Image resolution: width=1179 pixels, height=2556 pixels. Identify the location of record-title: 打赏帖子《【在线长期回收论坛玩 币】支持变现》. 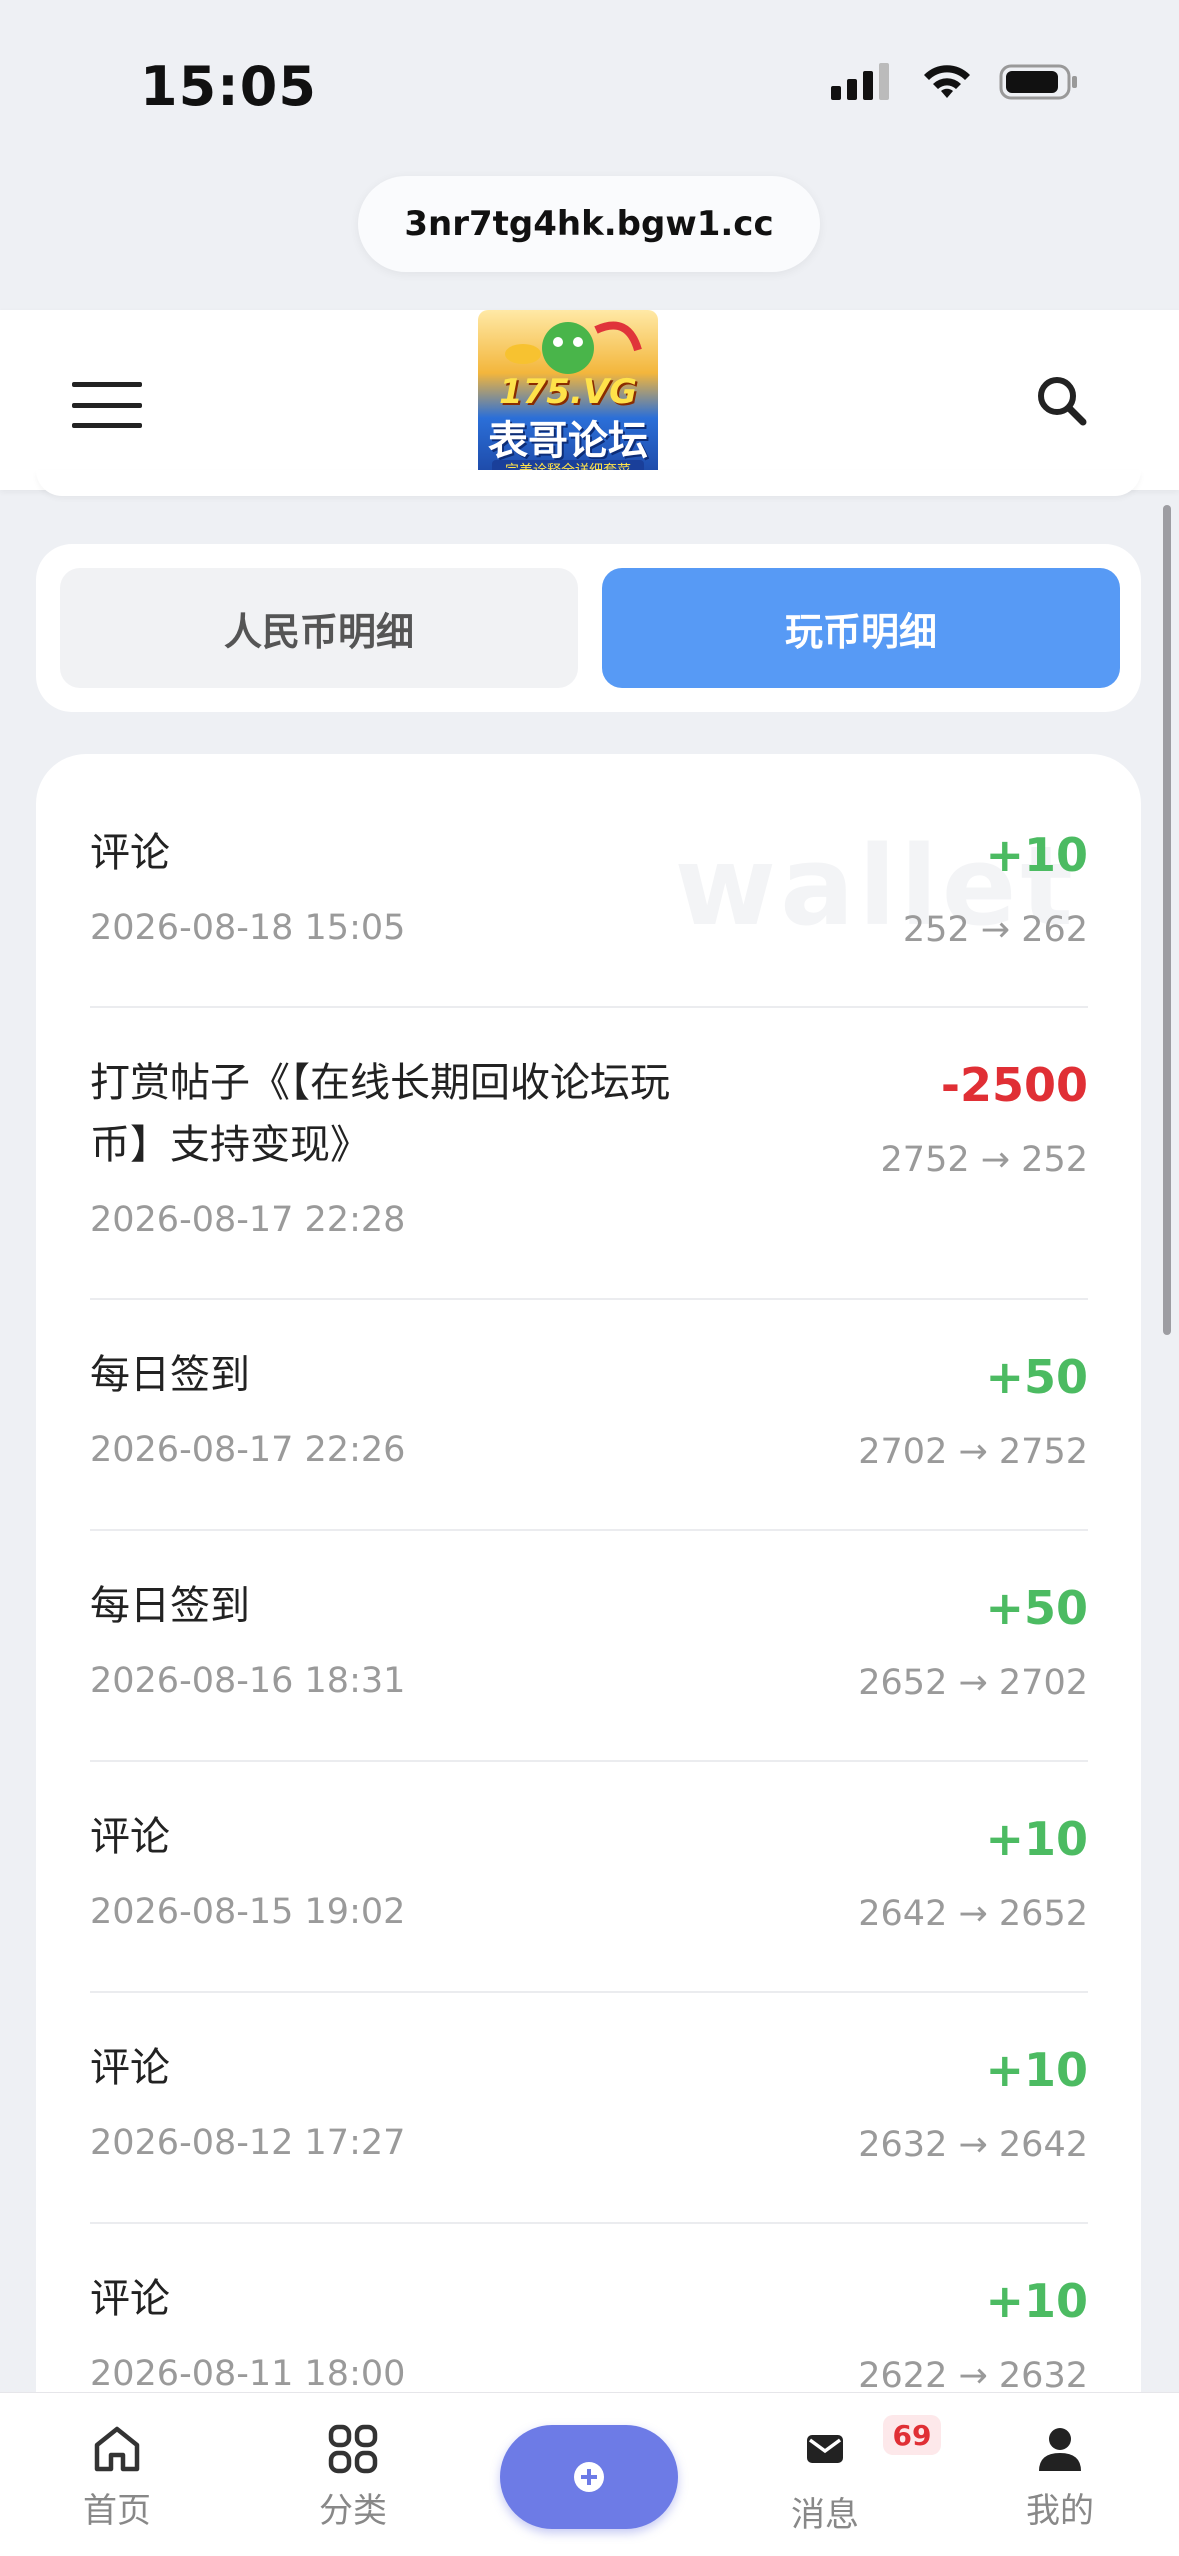
(380, 1114).